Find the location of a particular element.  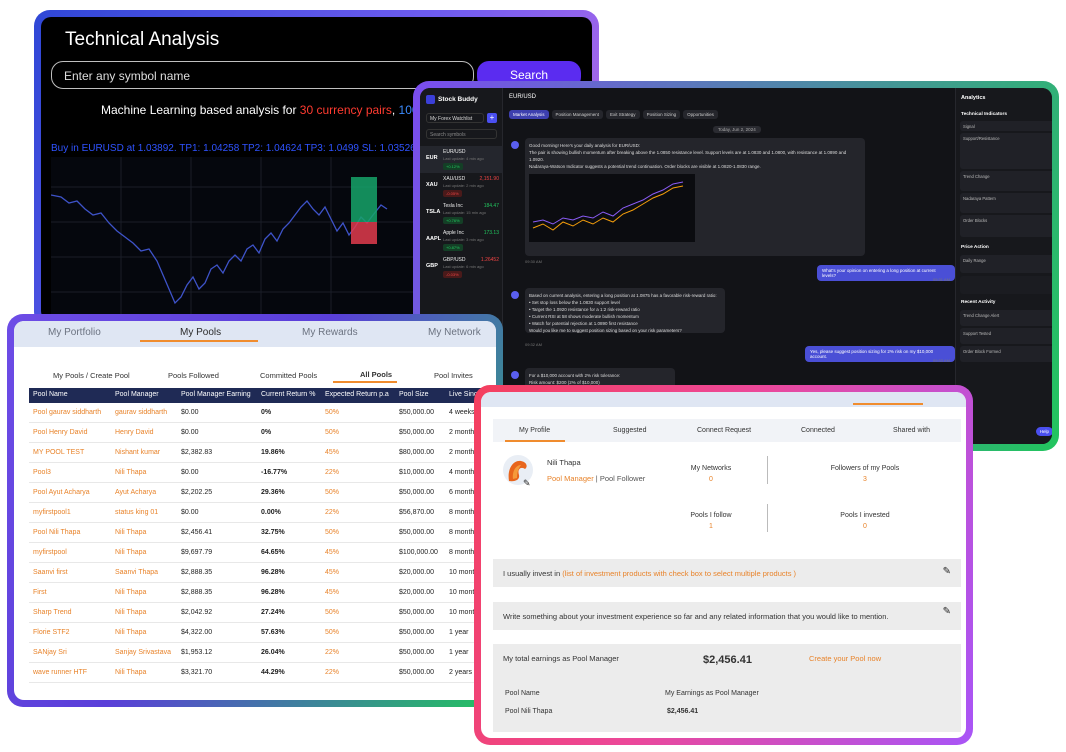

price-chart is located at coordinates (260, 239).